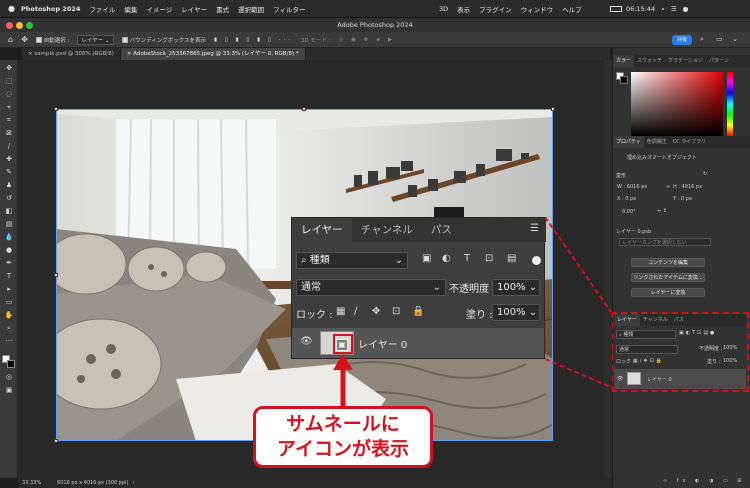 The image size is (750, 488). Describe the element at coordinates (367, 40) in the screenshot. I see `3d-mode-icons: ◎ ◉ ✥ ◈ ▶` at that location.